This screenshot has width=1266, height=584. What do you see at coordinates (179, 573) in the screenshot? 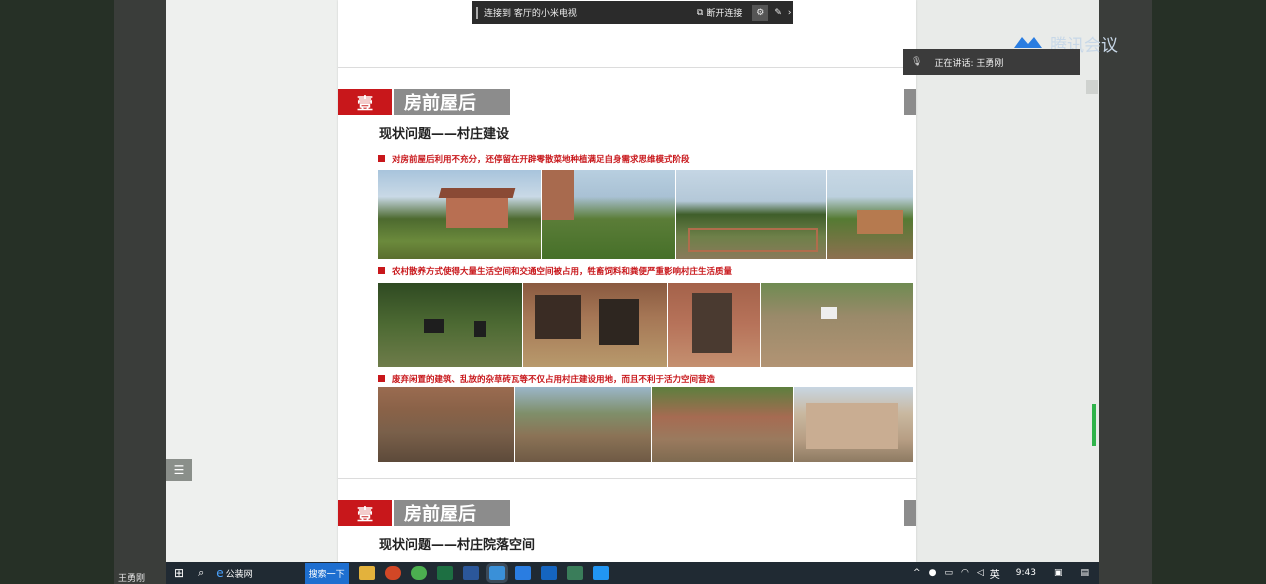
I see `windows-start-icon: ⊞` at bounding box center [179, 573].